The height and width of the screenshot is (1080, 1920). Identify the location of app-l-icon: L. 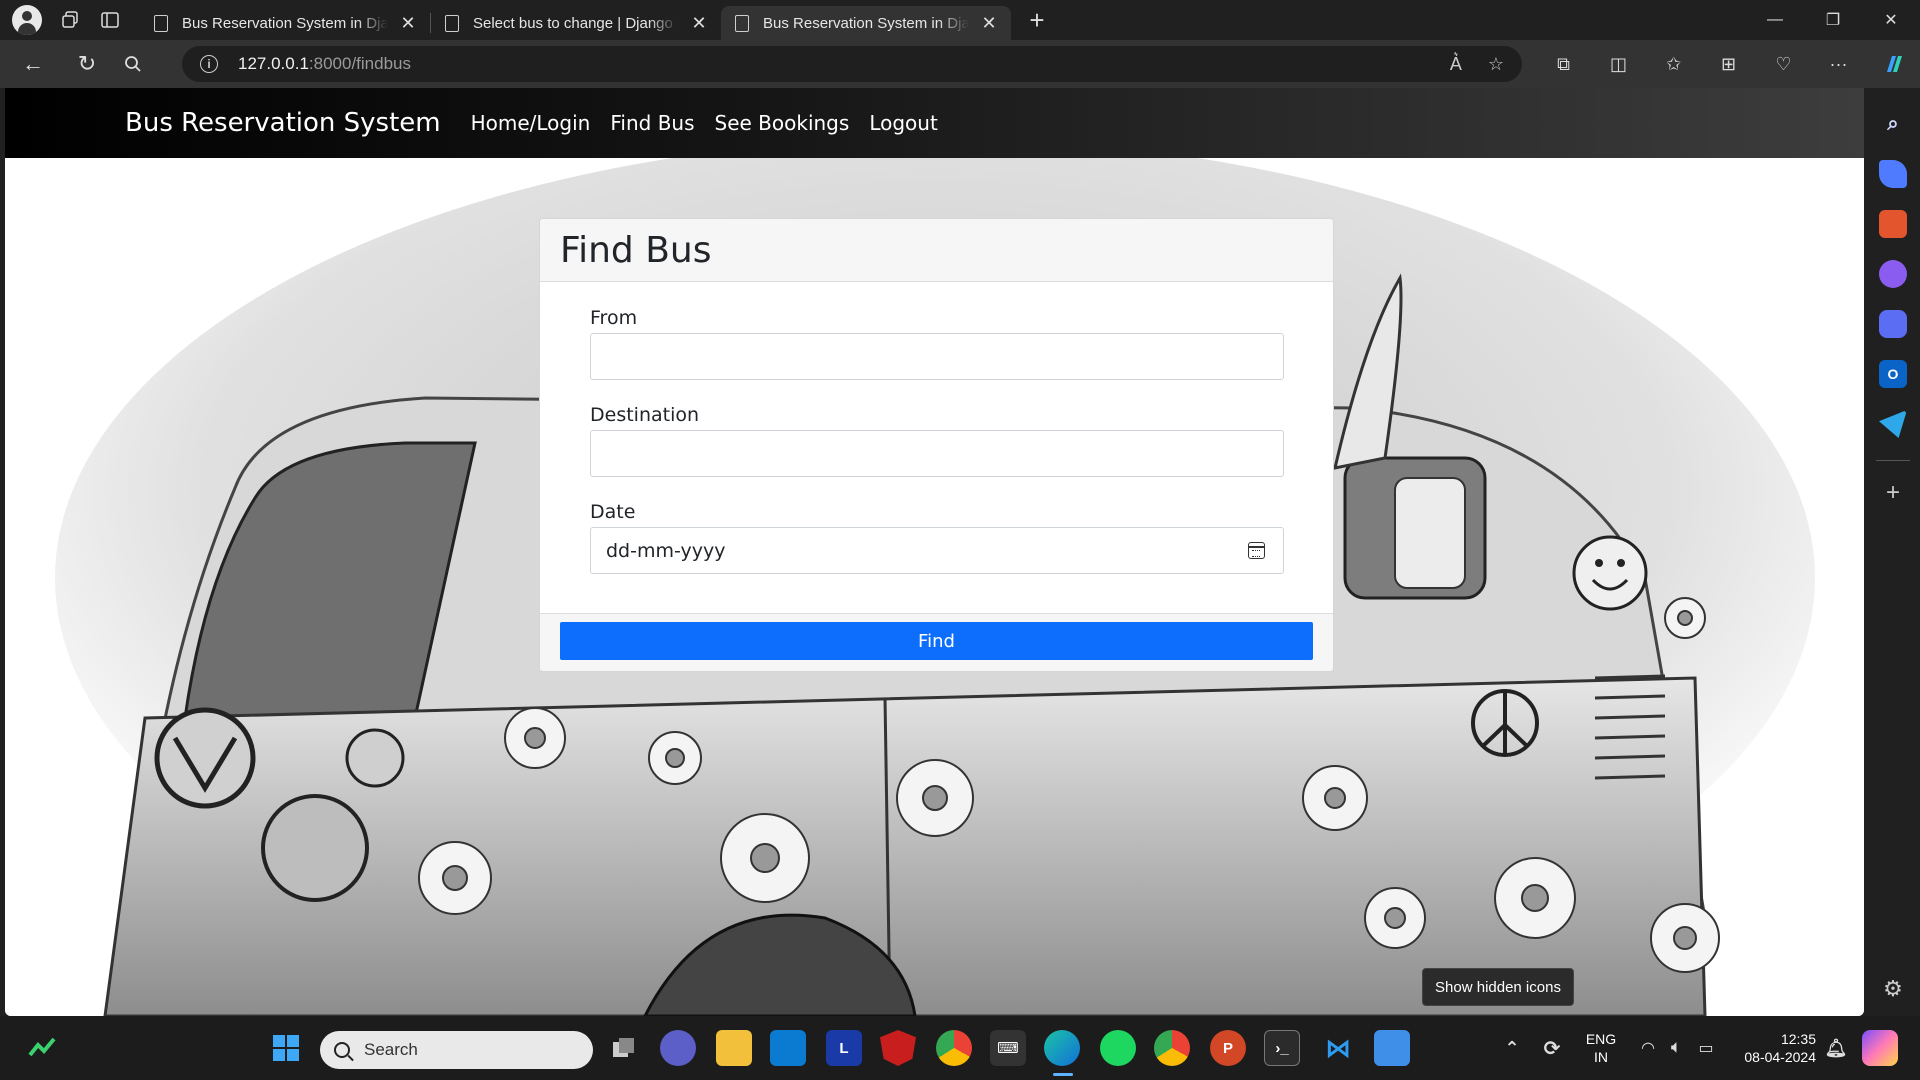
(844, 1048).